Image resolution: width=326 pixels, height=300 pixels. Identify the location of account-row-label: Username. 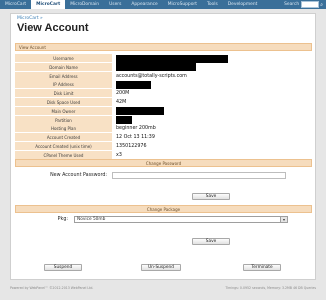
(63, 58).